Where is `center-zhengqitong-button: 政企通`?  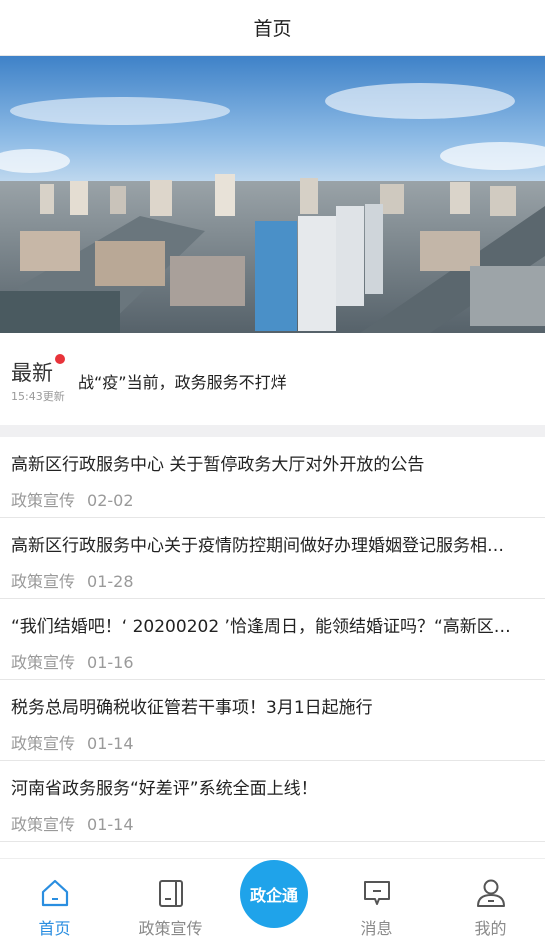 center-zhengqitong-button: 政企通 is located at coordinates (274, 894).